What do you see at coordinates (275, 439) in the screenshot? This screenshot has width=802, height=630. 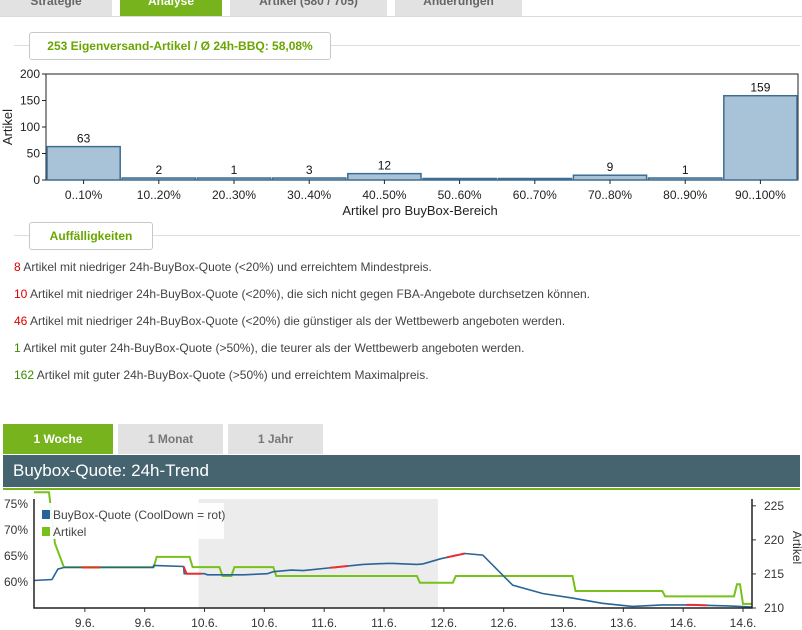 I see `tab-1-jahr: 1 Jahr` at bounding box center [275, 439].